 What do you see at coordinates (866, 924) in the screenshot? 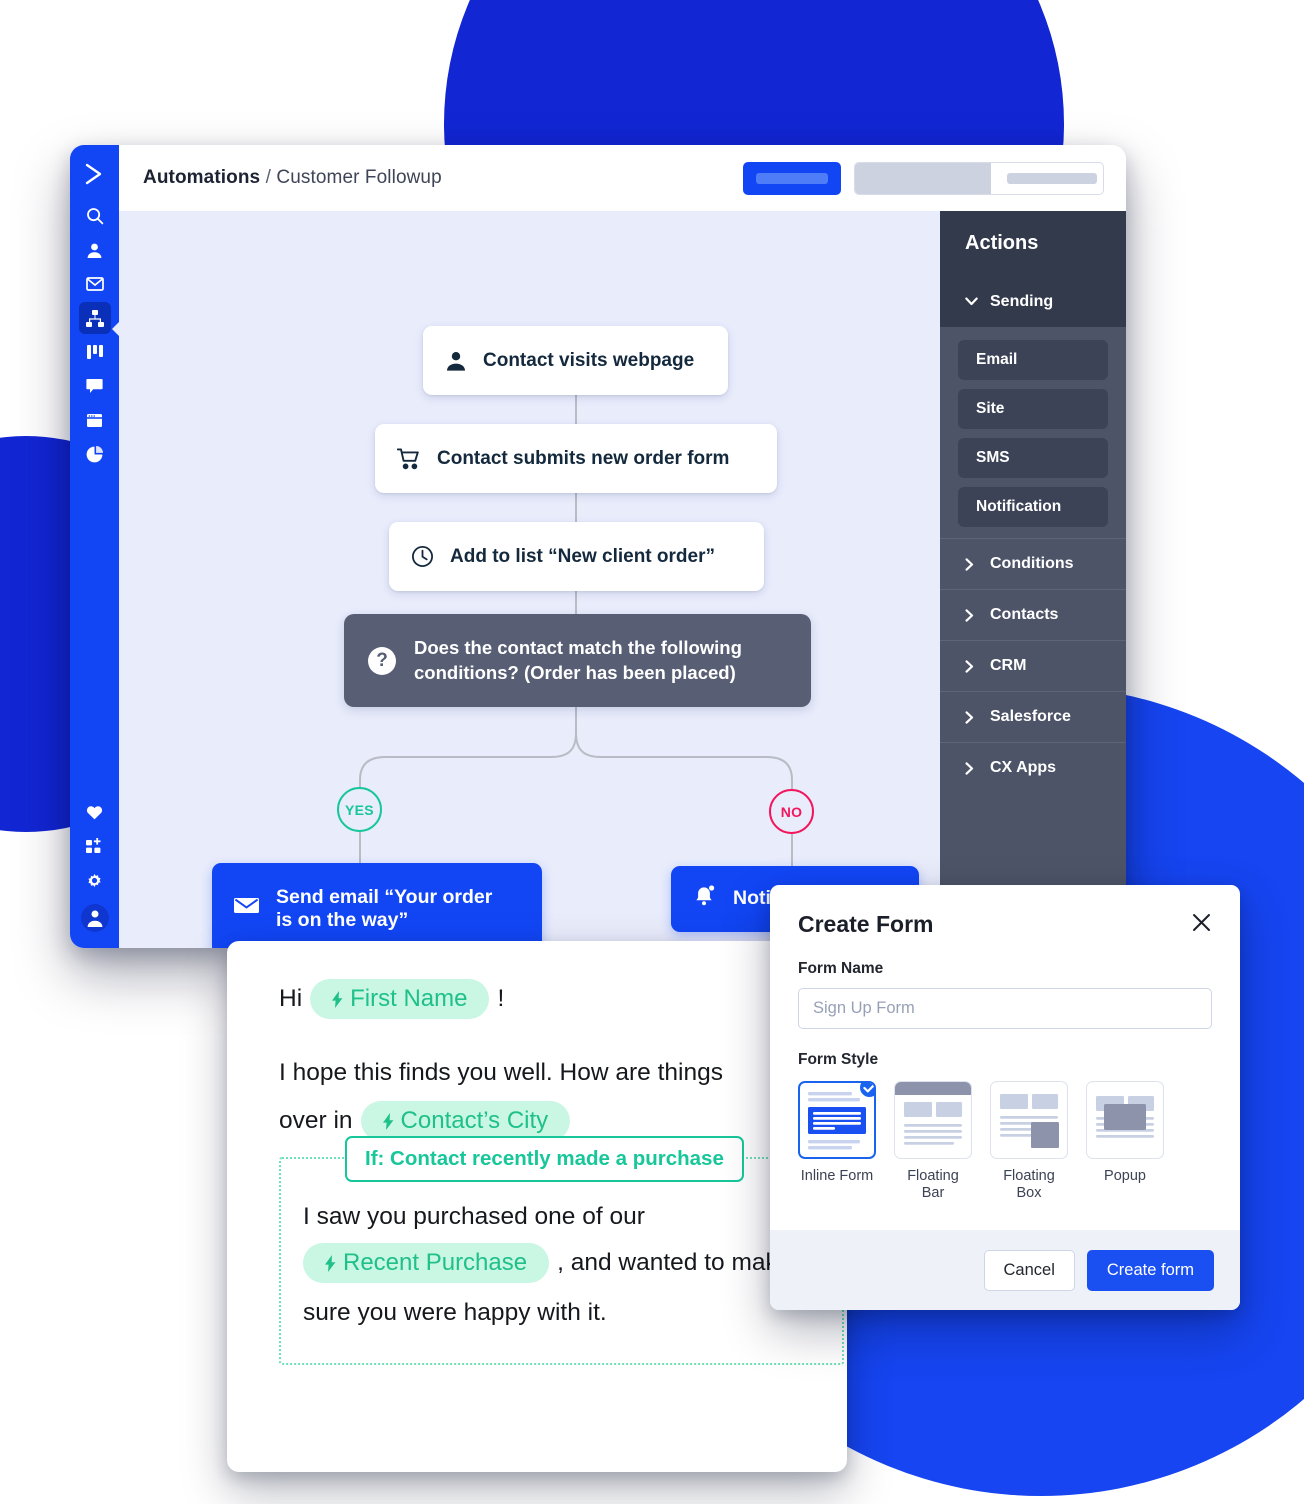
I see `modal-title: Create Form` at bounding box center [866, 924].